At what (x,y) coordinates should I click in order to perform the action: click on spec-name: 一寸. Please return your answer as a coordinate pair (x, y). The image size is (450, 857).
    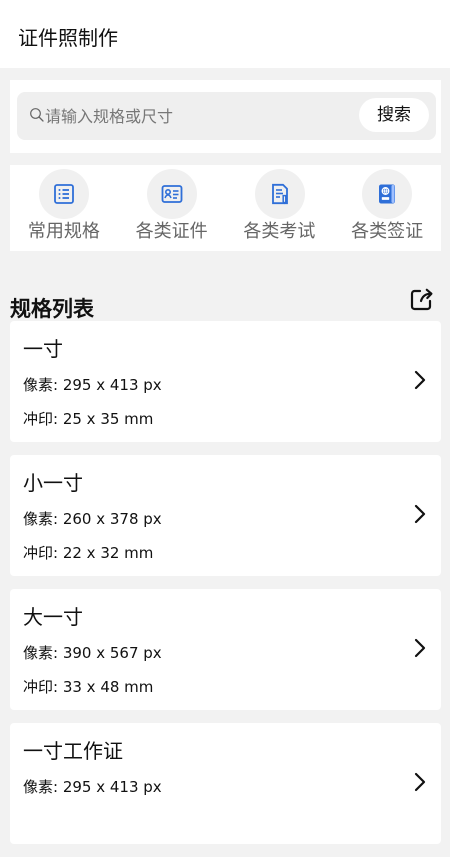
    Looking at the image, I should click on (43, 349).